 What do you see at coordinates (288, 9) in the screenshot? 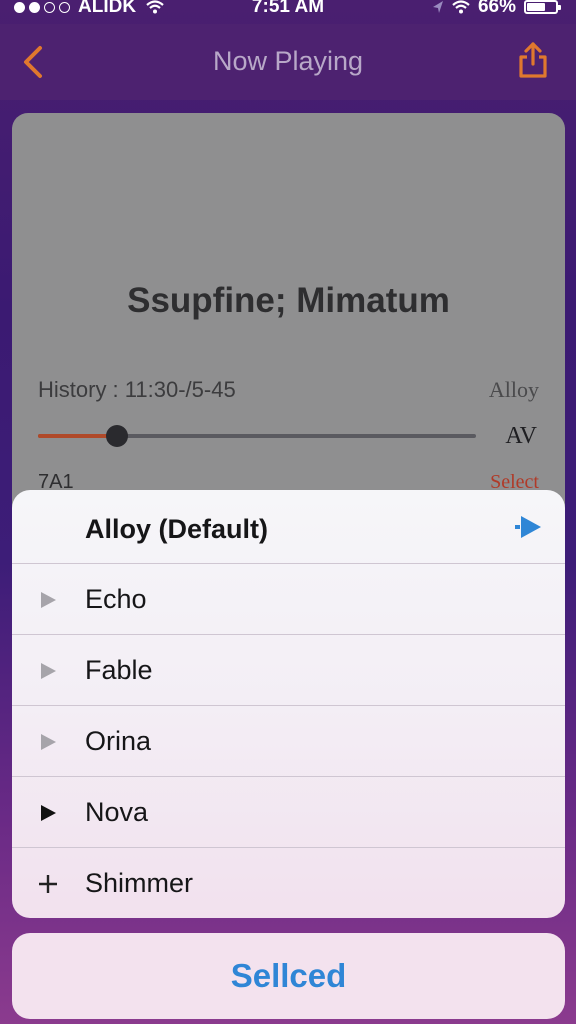
I see `status-bar: ALIDK 7:51 AM 66%` at bounding box center [288, 9].